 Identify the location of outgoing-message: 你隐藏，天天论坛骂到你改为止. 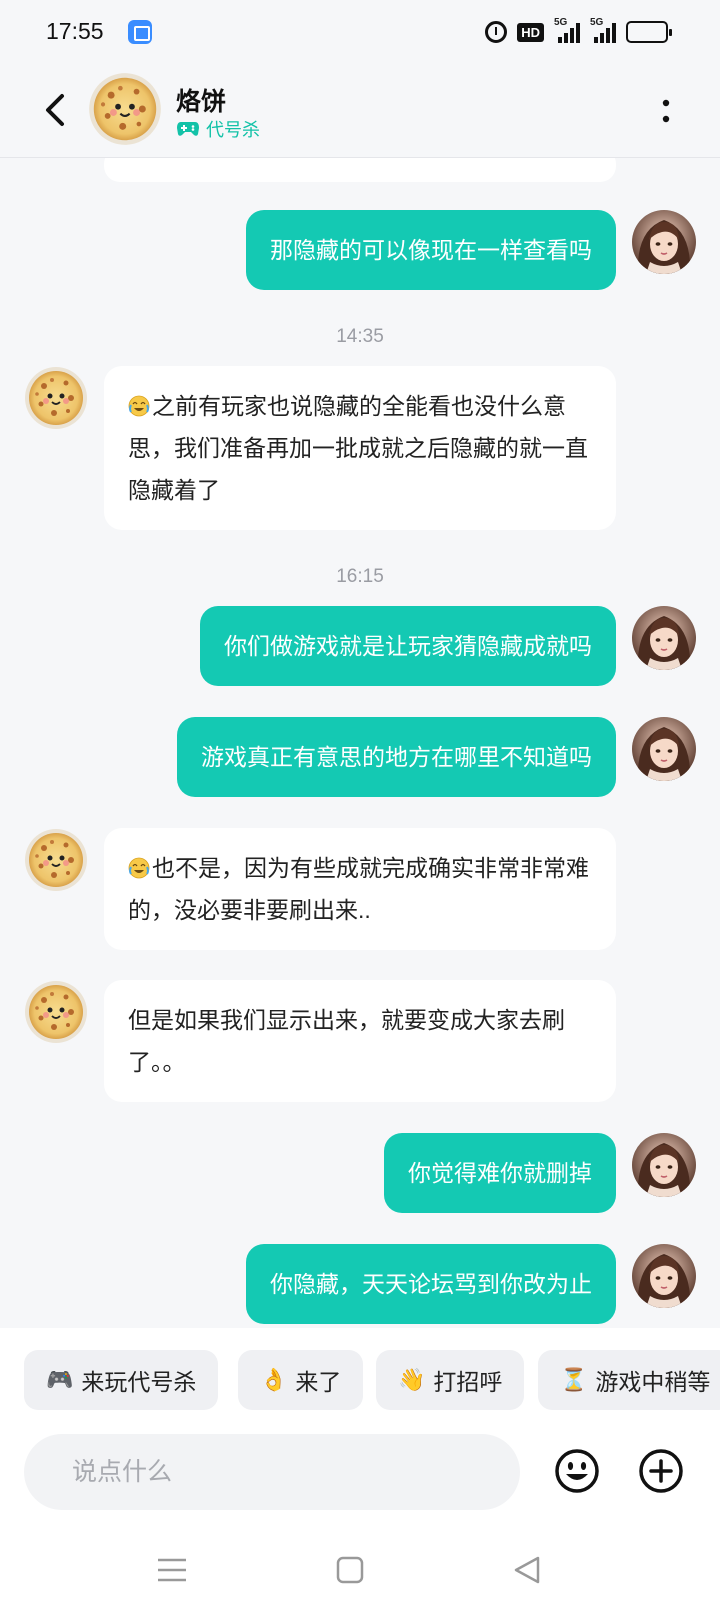
(431, 1284).